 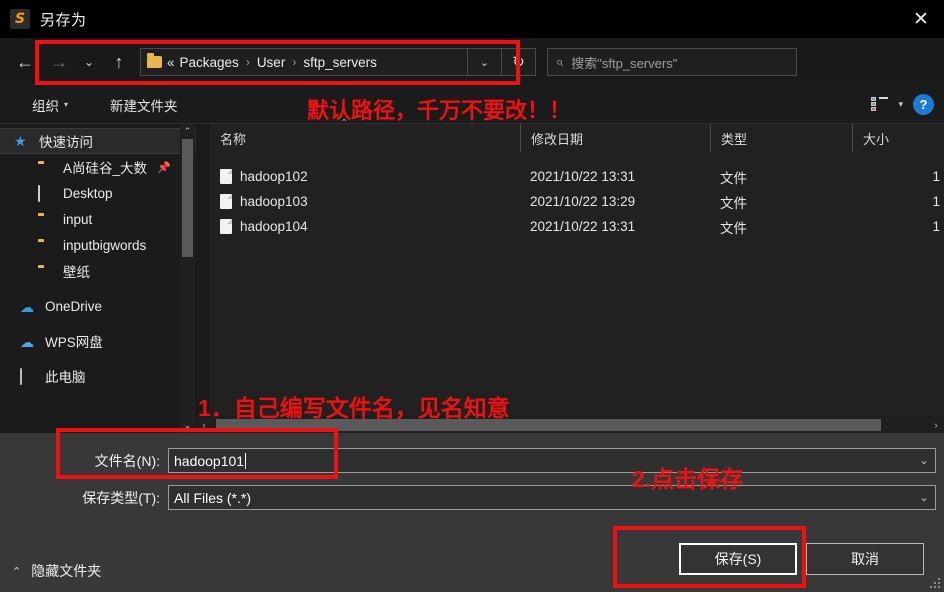 What do you see at coordinates (74, 342) in the screenshot?
I see `sidebar-item-label: WPS网盘` at bounding box center [74, 342].